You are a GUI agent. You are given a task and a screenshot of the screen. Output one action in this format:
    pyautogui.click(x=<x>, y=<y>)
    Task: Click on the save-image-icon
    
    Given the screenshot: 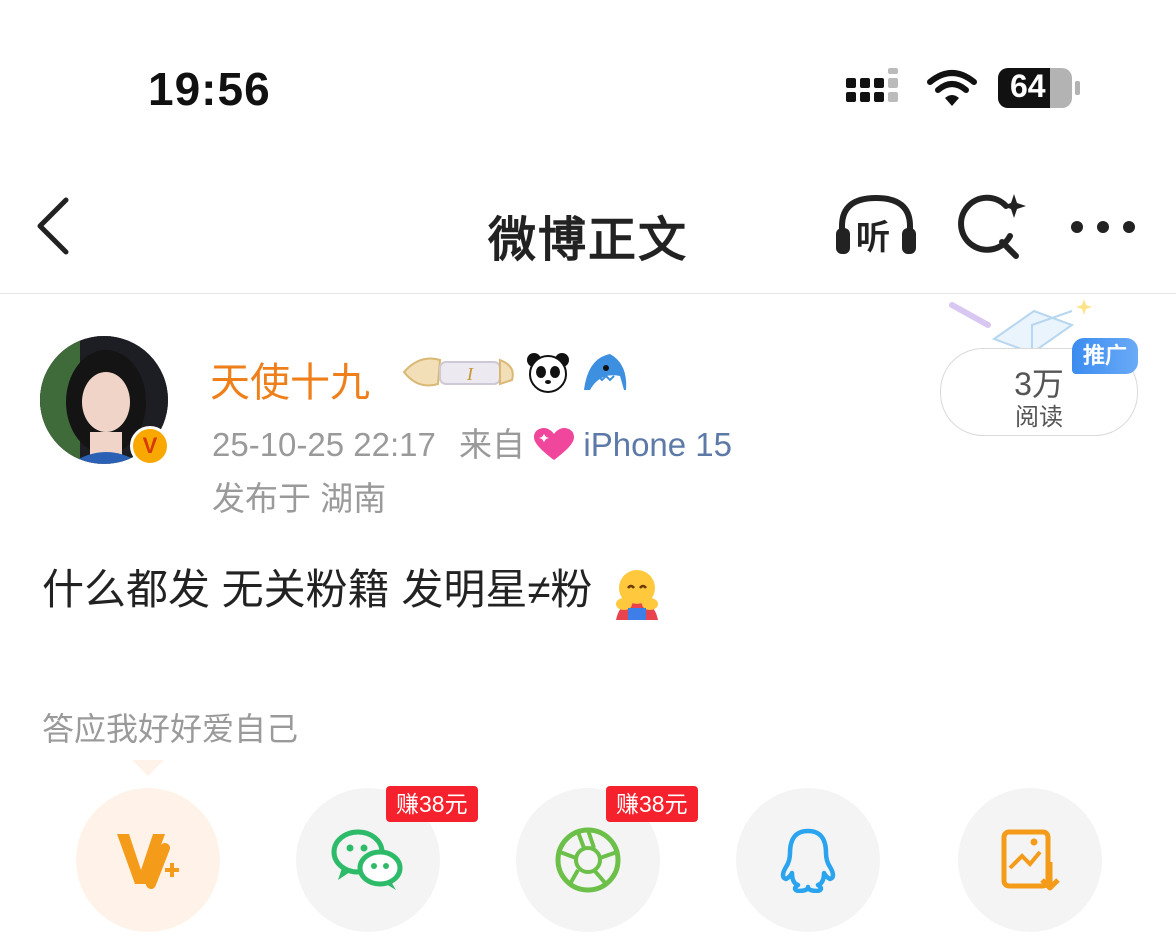 What is the action you would take?
    pyautogui.click(x=1030, y=860)
    